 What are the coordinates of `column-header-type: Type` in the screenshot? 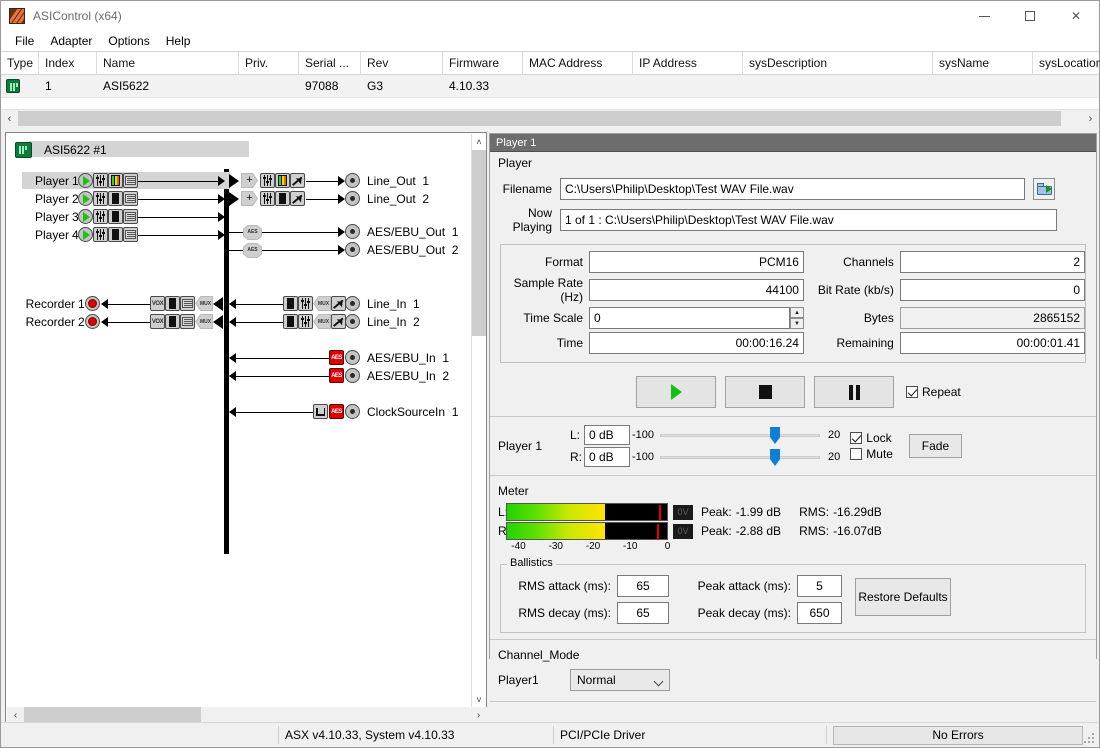 It's located at (20, 63).